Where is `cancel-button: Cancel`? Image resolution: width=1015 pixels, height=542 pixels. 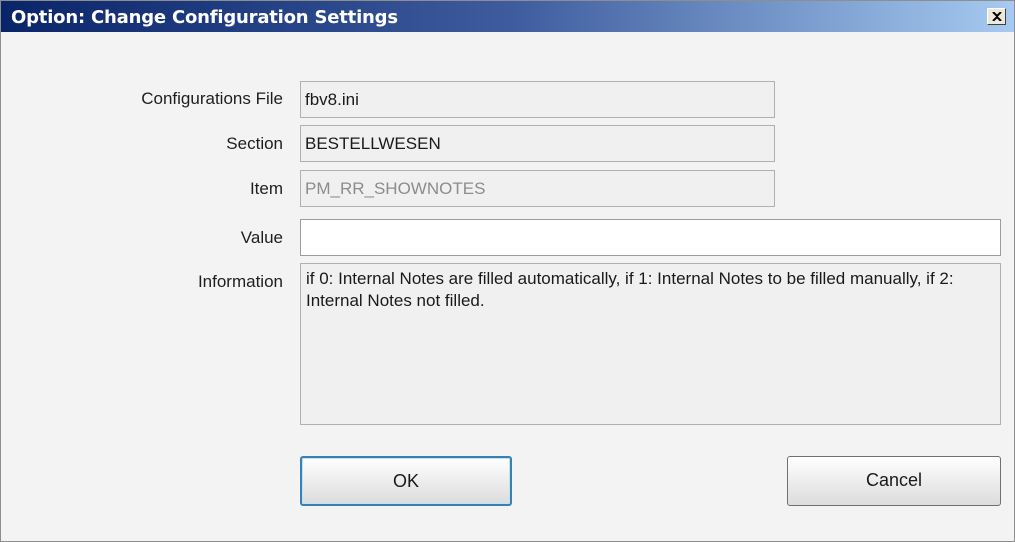 cancel-button: Cancel is located at coordinates (894, 481).